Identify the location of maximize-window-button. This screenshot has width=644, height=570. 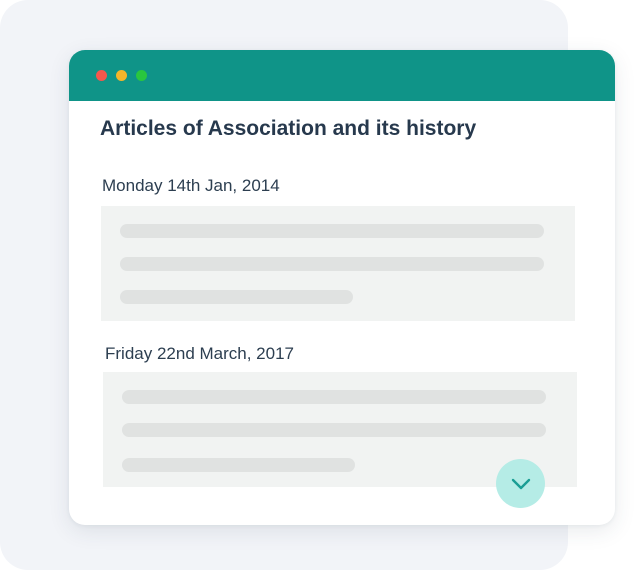
(141, 75).